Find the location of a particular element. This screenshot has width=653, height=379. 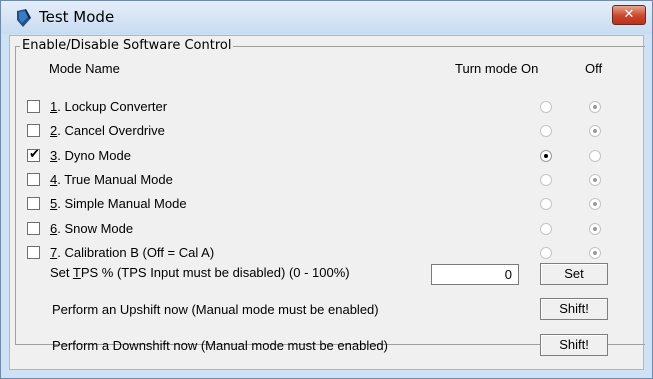

upshift-button: Shift! is located at coordinates (574, 309).